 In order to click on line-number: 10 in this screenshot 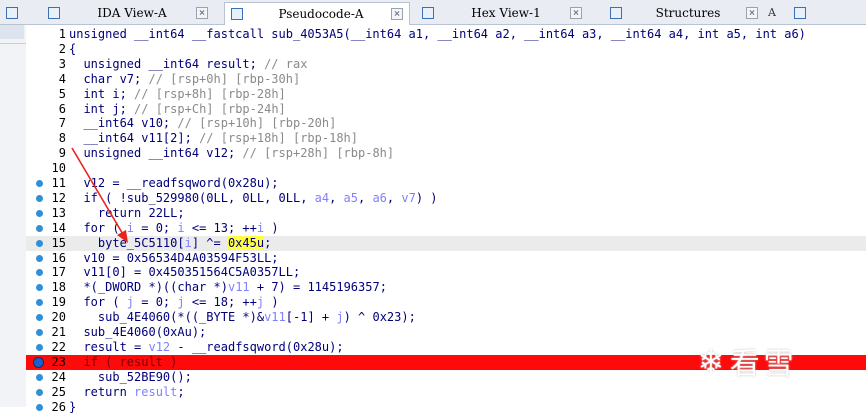, I will do `click(58, 168)`.